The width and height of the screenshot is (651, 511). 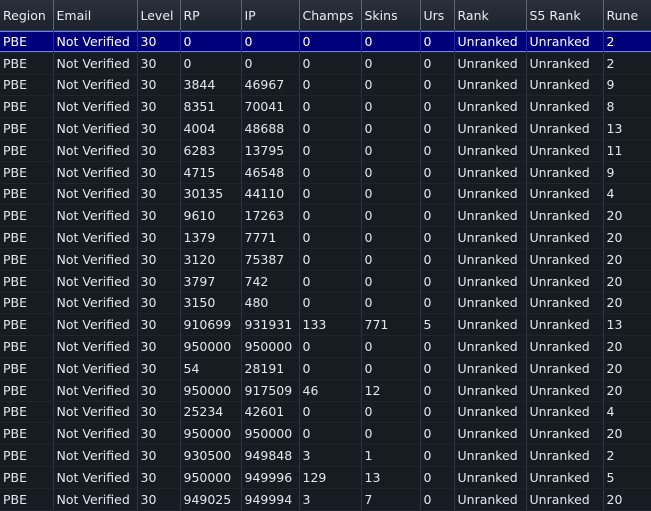 I want to click on cell-rp: 25234, so click(x=211, y=412).